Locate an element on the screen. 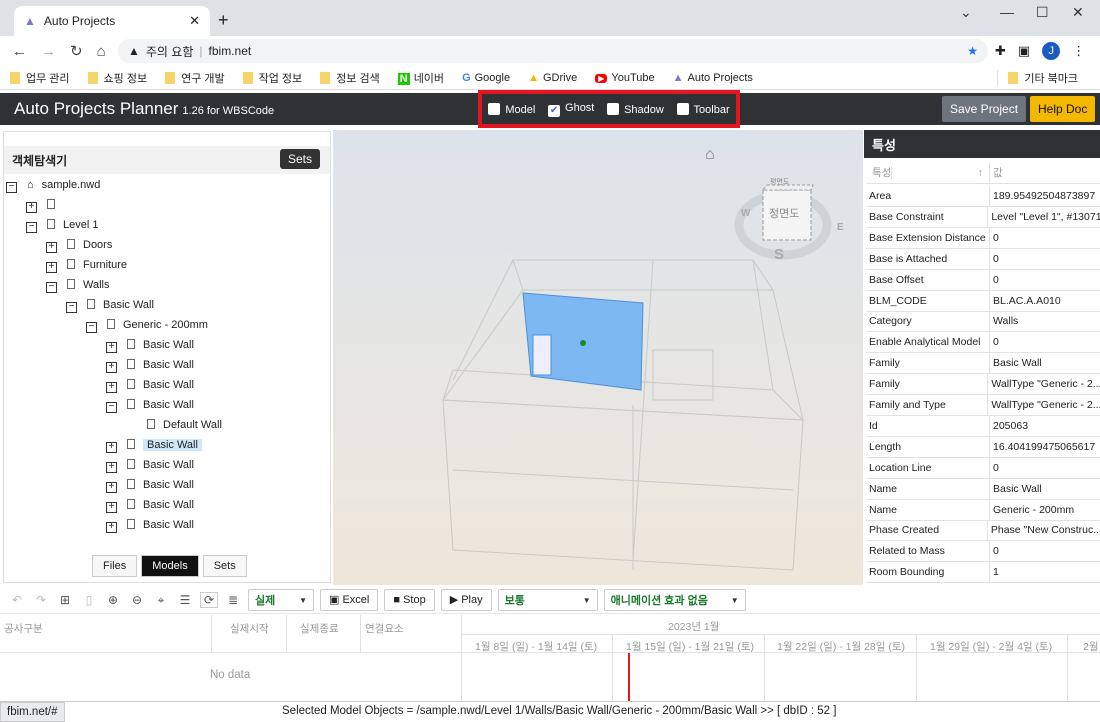  columns-icon: ≣ is located at coordinates (233, 600).